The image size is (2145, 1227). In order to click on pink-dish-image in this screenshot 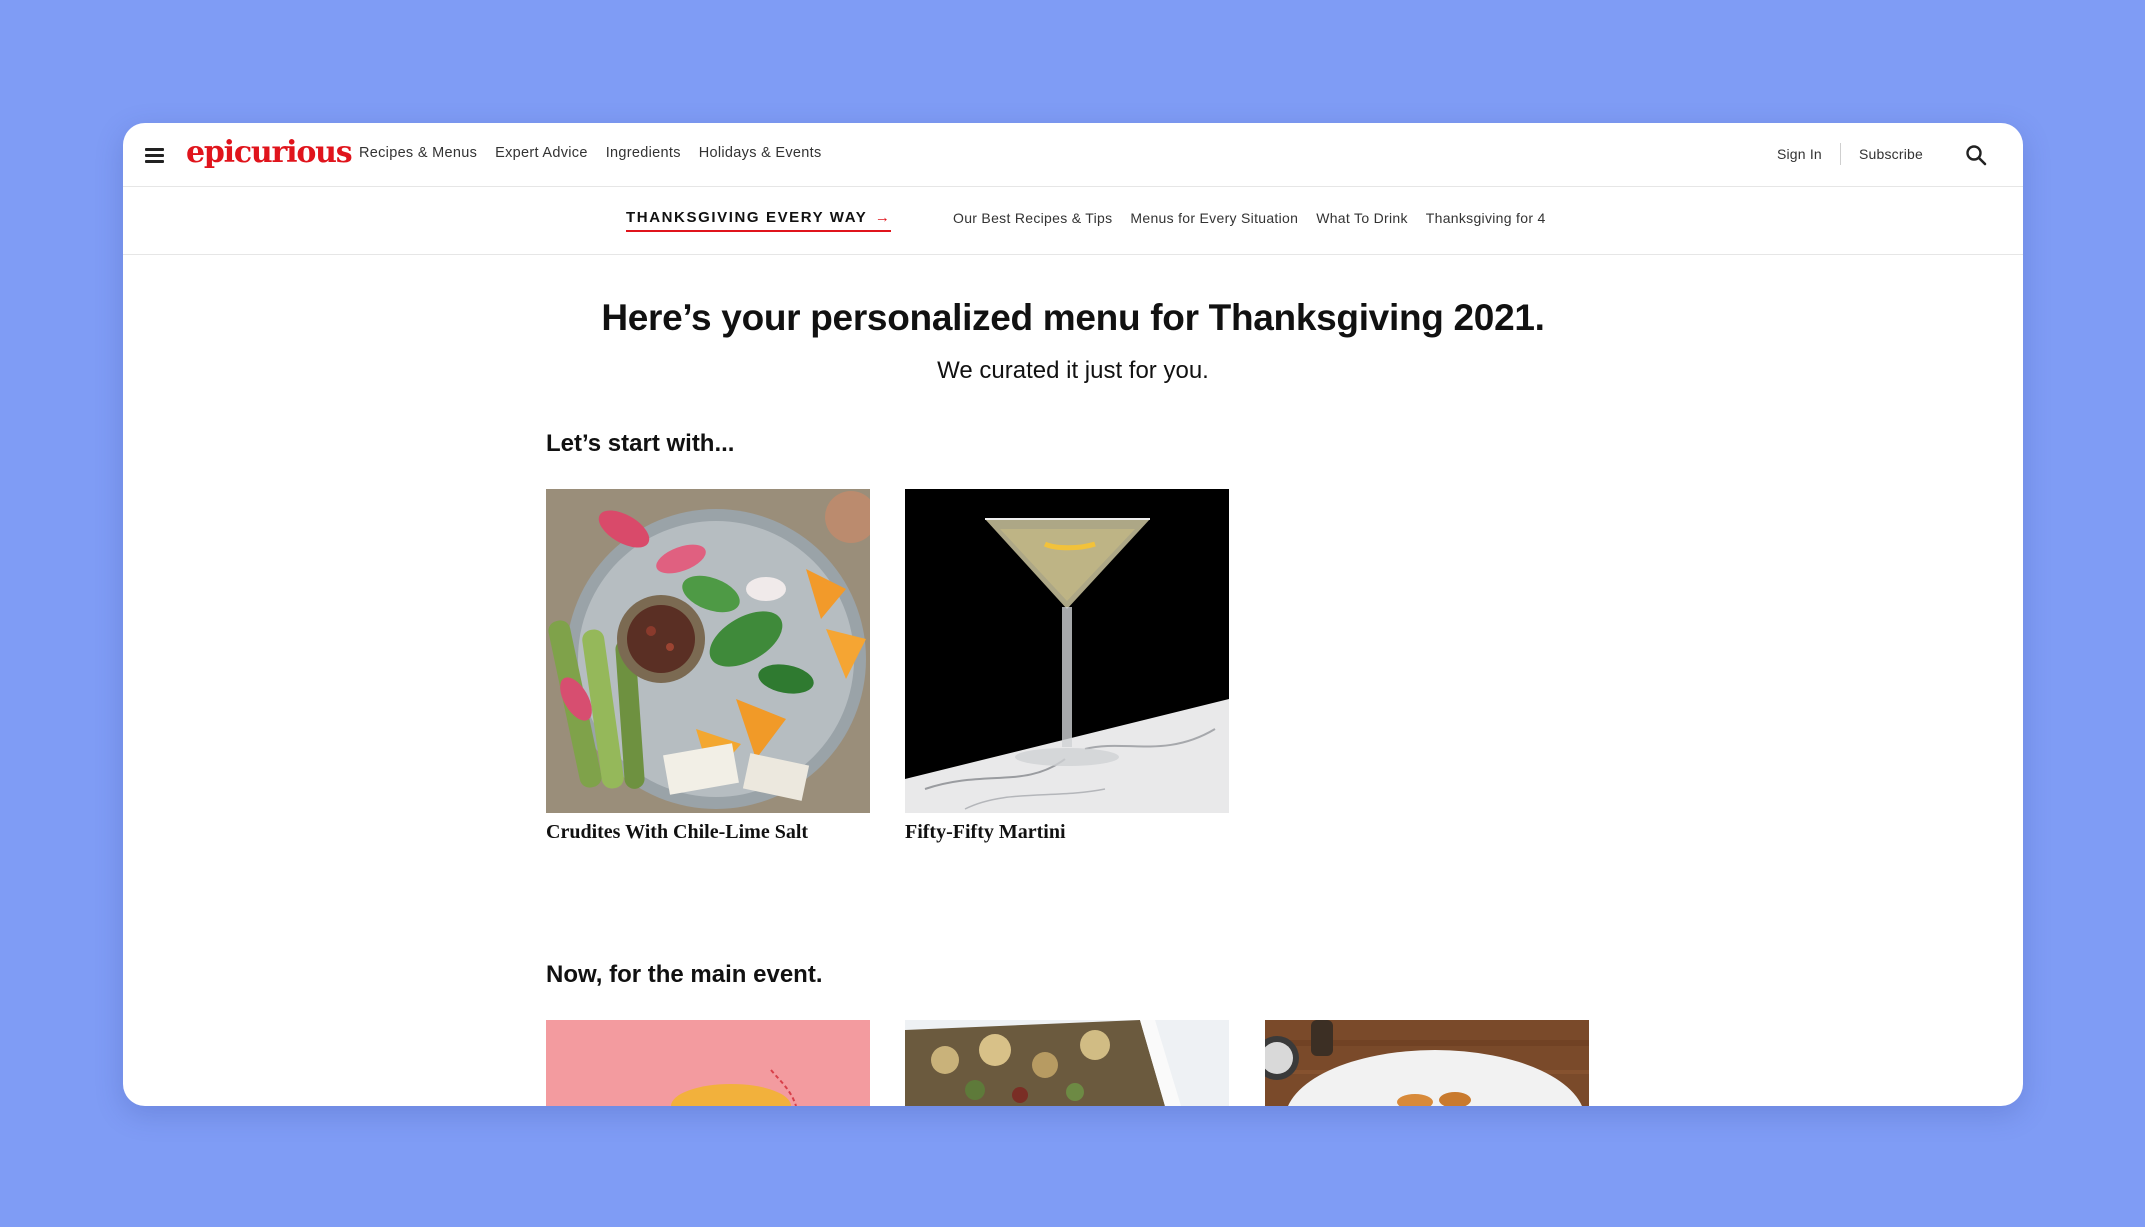, I will do `click(708, 1063)`.